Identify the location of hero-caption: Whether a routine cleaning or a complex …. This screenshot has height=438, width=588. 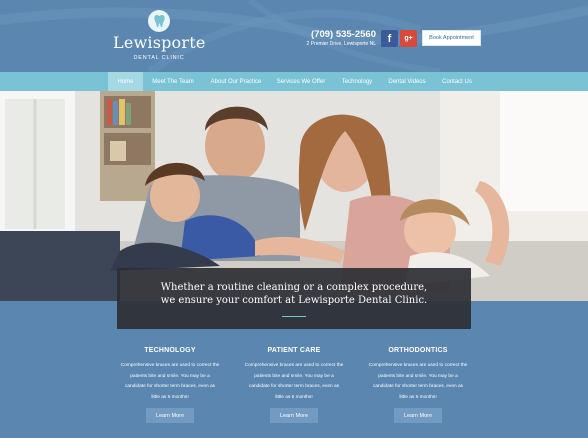
(294, 298).